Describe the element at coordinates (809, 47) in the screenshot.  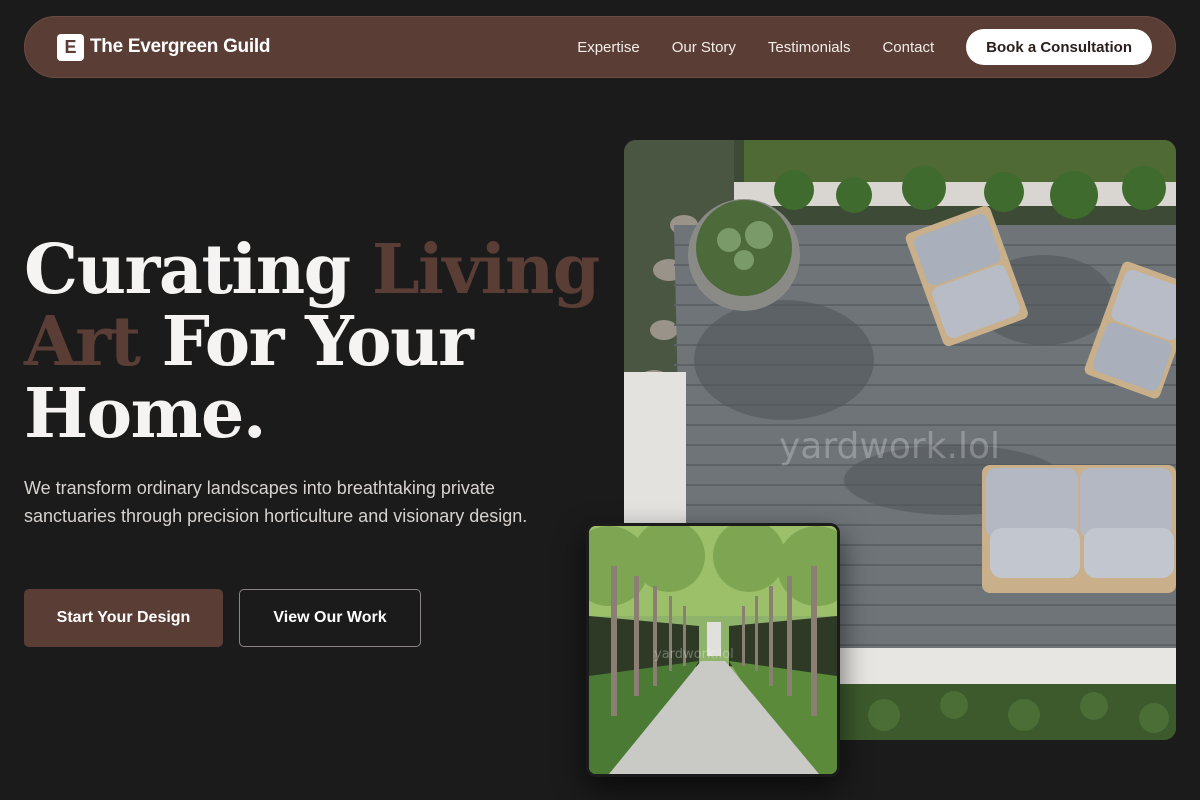
I see `nav-link-testimonials: Testimonials` at that location.